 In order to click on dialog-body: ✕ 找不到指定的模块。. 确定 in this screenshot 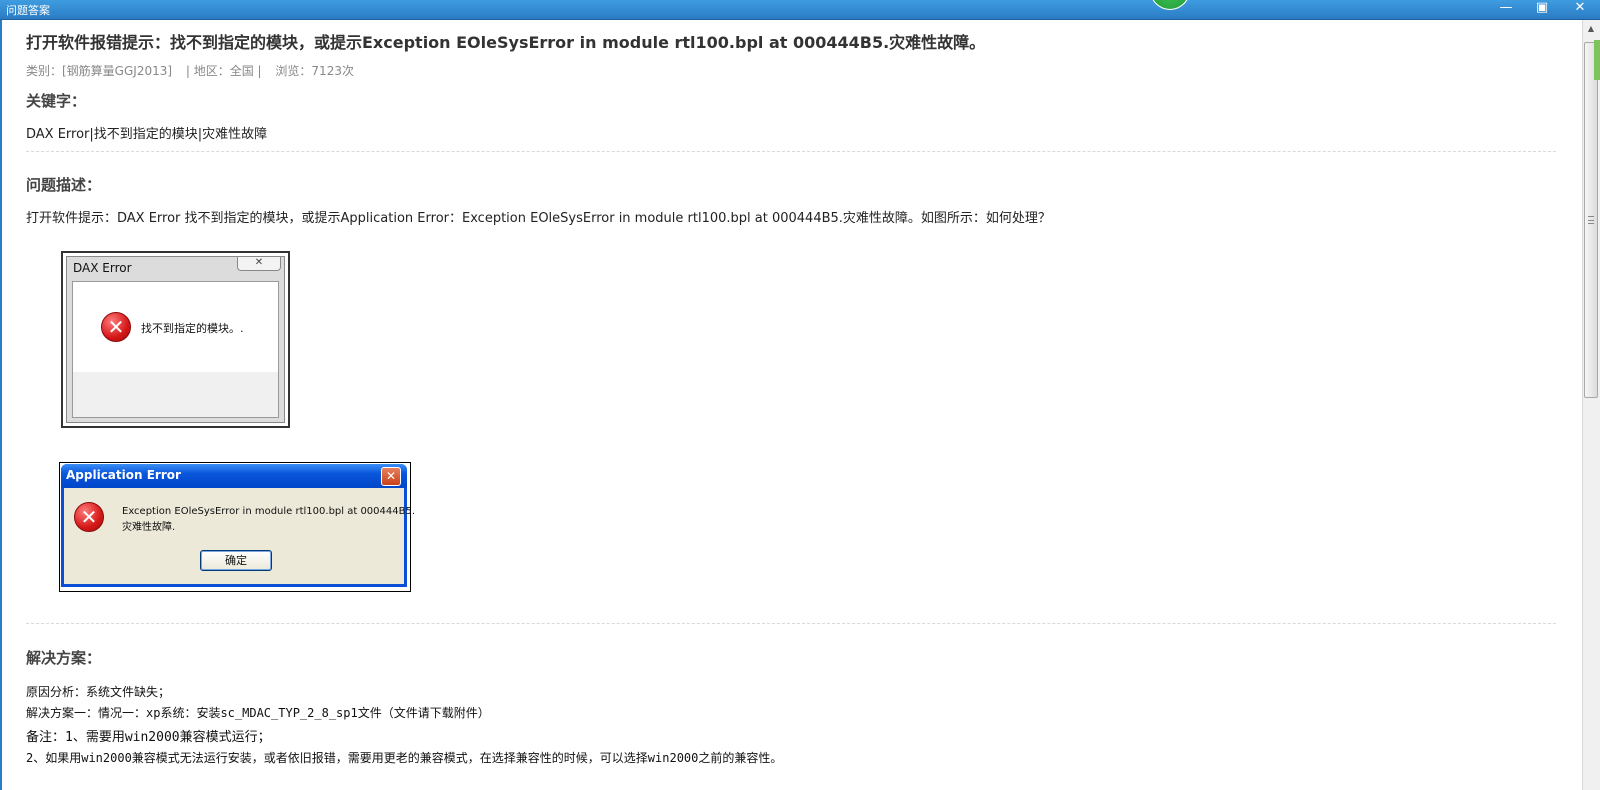, I will do `click(175, 392)`.